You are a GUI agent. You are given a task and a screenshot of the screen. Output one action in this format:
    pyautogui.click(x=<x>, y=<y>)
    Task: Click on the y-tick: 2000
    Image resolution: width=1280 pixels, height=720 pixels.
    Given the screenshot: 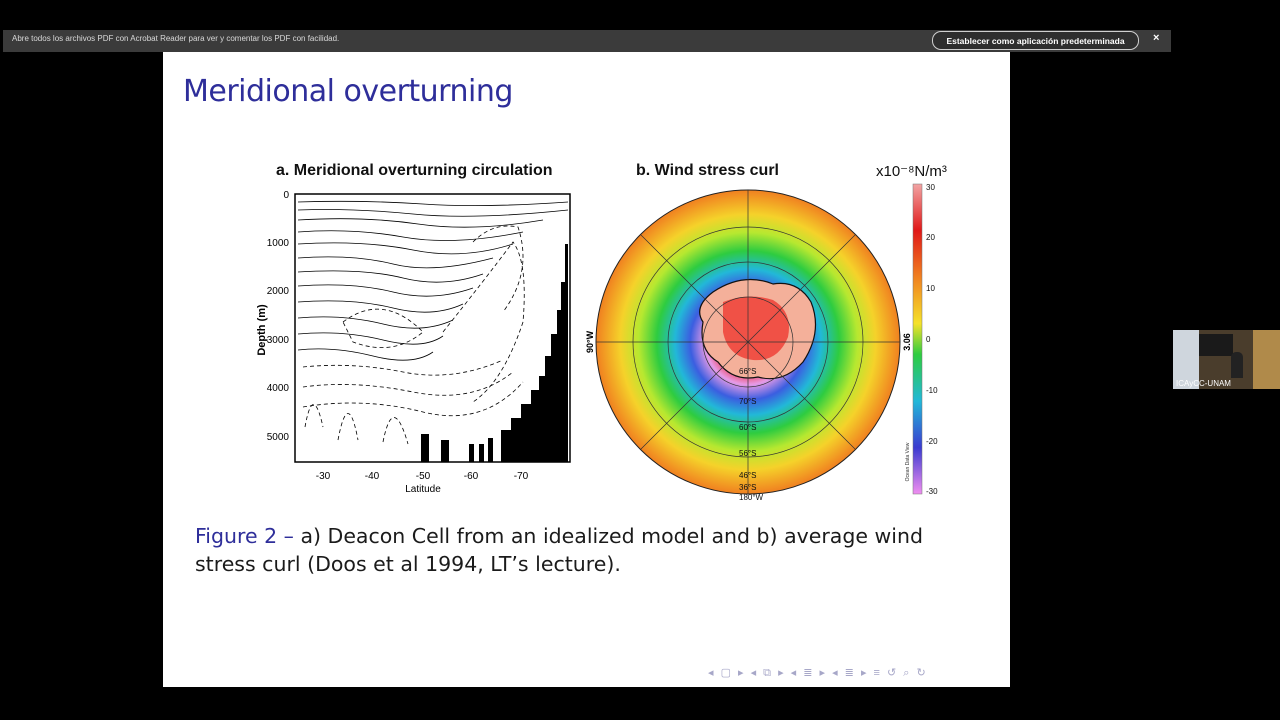 What is the action you would take?
    pyautogui.click(x=278, y=291)
    